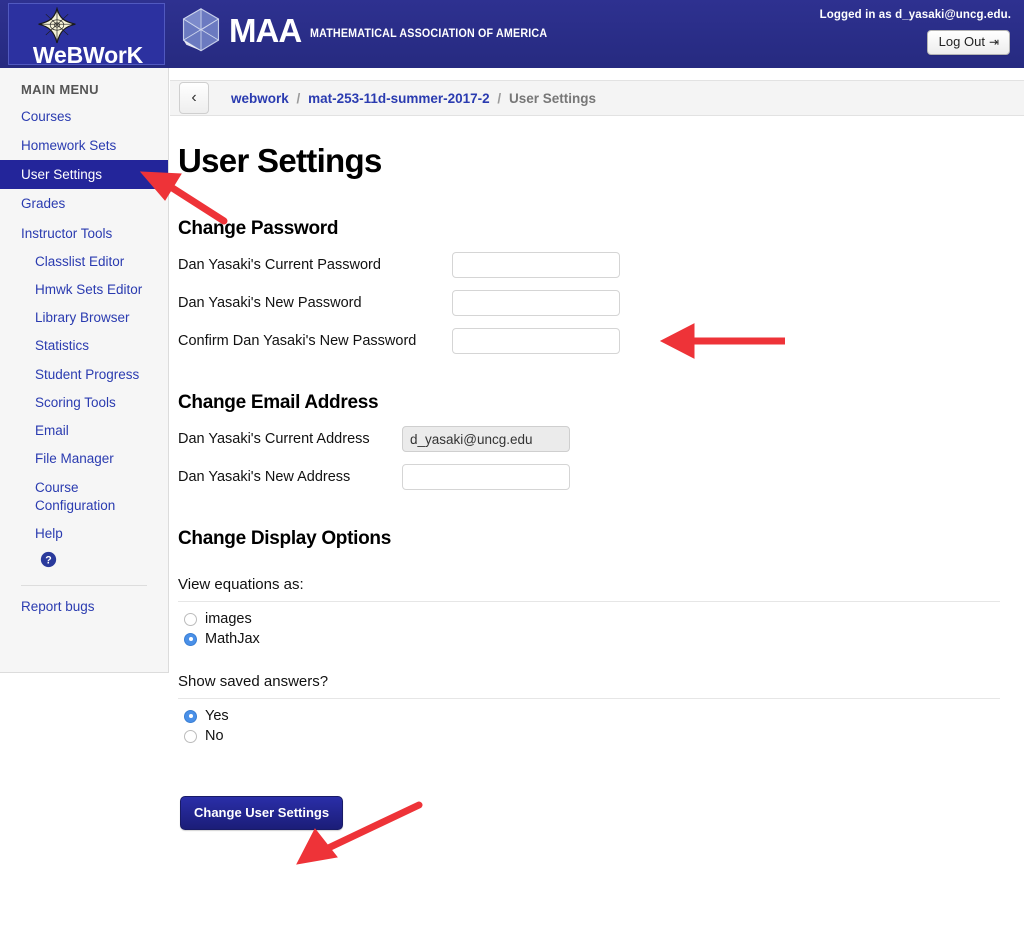 The image size is (1024, 926). Describe the element at coordinates (536, 303) in the screenshot. I see `new-password-input` at that location.